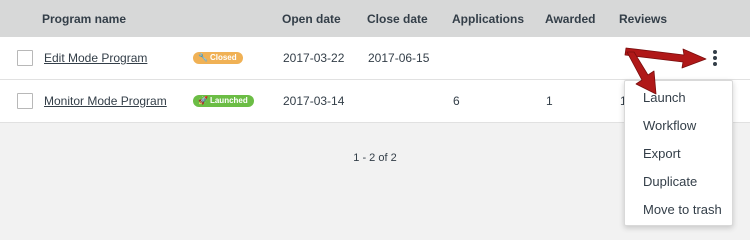 This screenshot has height=240, width=750. What do you see at coordinates (665, 71) in the screenshot?
I see `red-arrow-annotation` at bounding box center [665, 71].